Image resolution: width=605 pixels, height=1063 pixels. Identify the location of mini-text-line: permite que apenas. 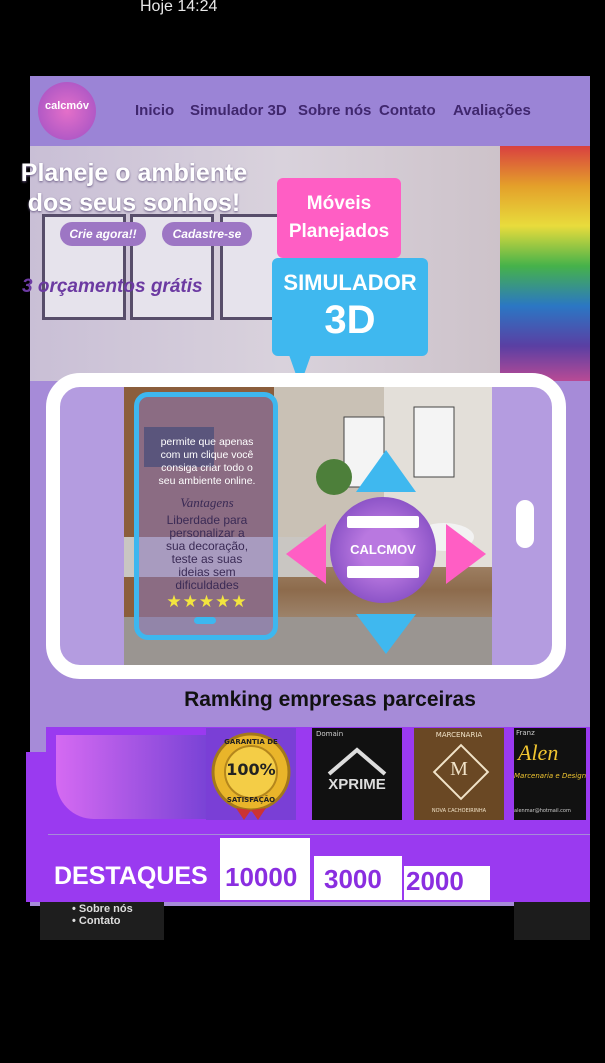
(207, 442).